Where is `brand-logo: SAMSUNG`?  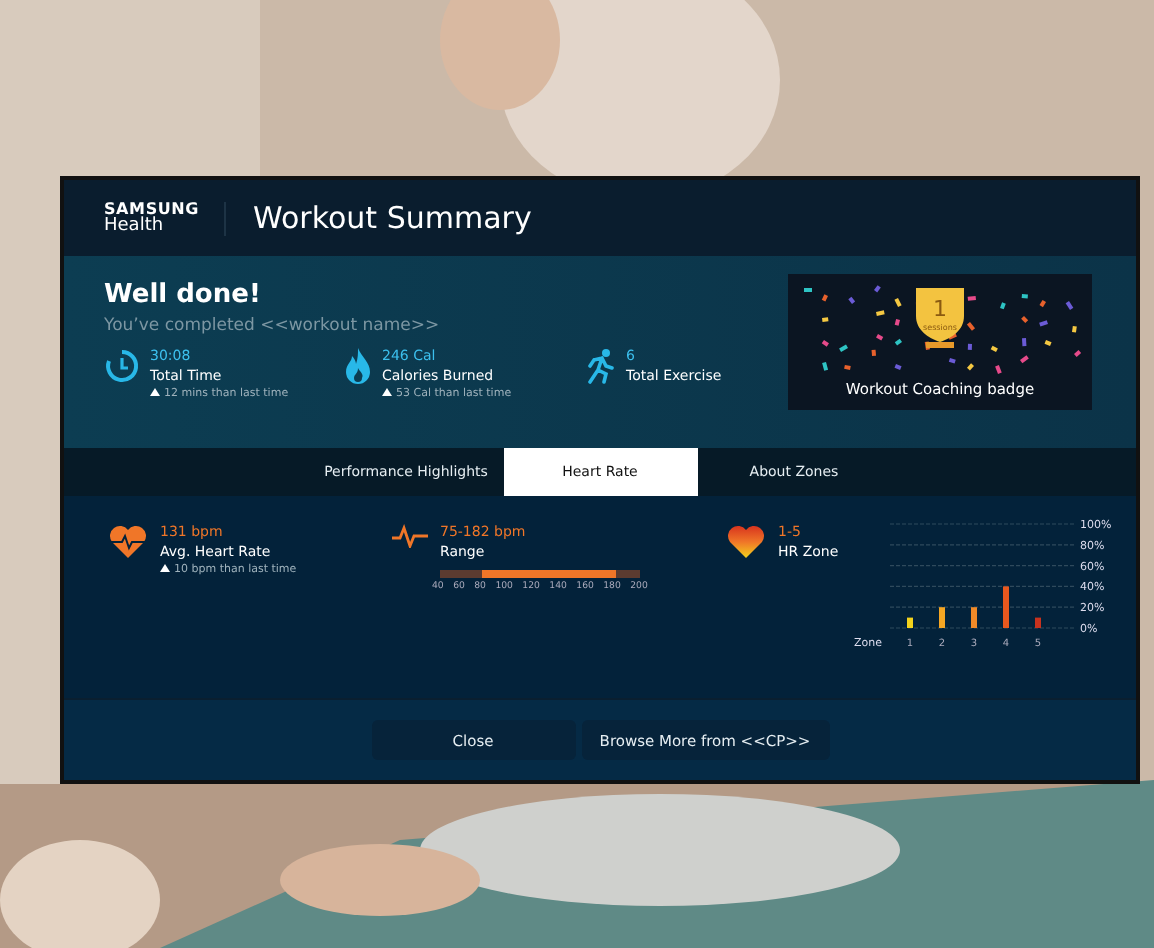
brand-logo: SAMSUNG is located at coordinates (152, 209).